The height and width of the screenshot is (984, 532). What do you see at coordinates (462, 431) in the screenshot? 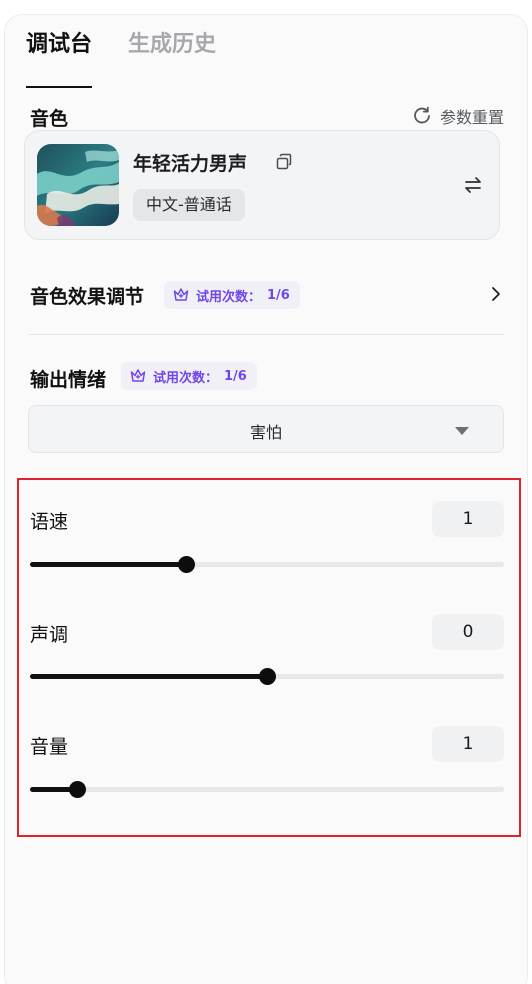
I see `caret-down-icon` at bounding box center [462, 431].